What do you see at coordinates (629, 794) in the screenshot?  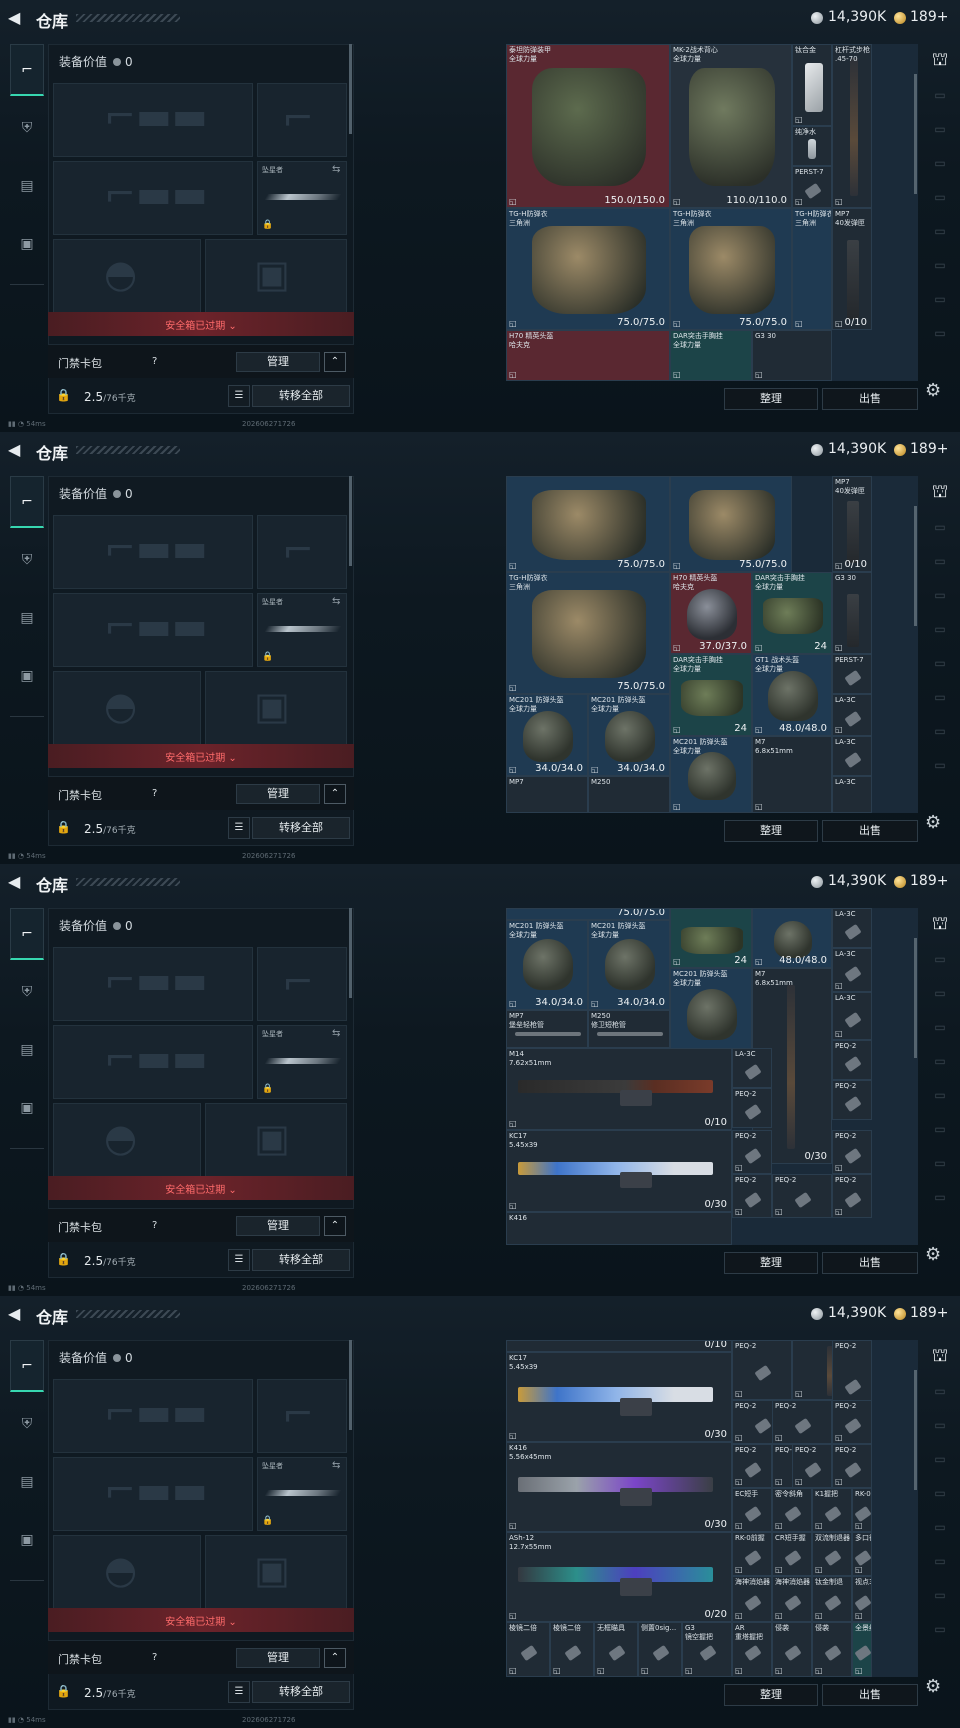 I see `stash-item: M250` at bounding box center [629, 794].